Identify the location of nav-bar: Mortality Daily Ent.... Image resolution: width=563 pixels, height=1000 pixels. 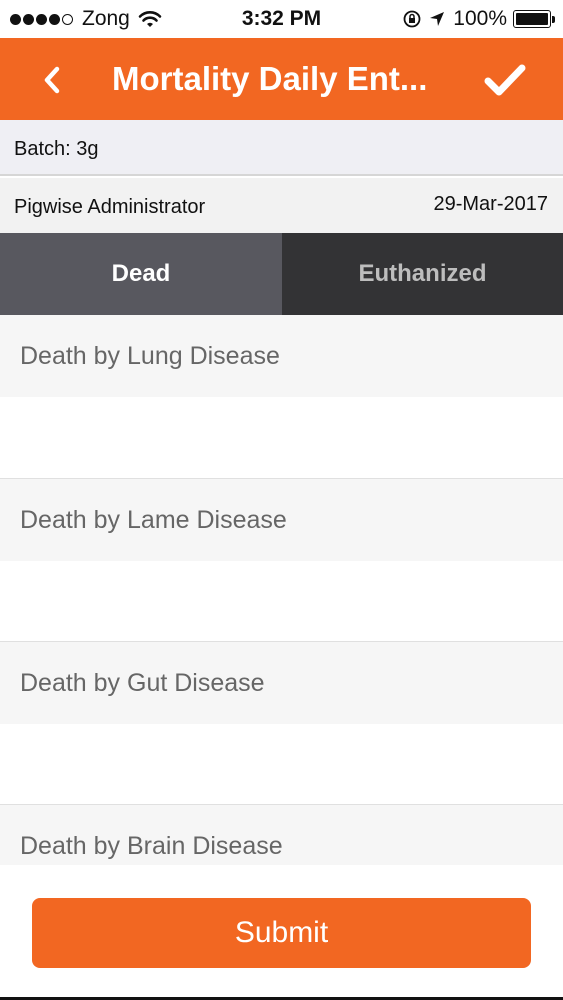
(281, 79).